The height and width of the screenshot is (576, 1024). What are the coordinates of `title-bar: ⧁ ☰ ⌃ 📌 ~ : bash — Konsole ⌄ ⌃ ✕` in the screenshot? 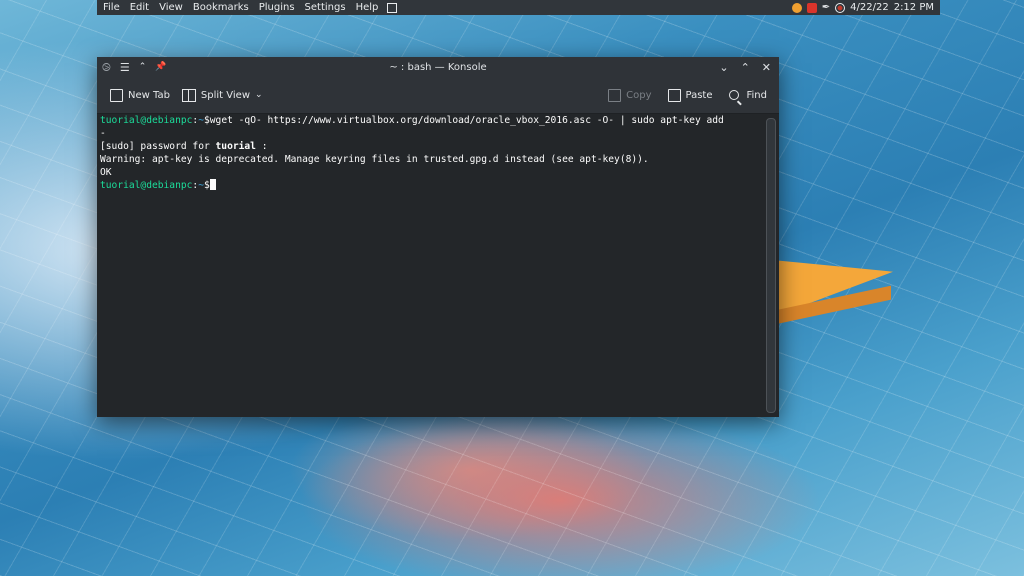 It's located at (438, 67).